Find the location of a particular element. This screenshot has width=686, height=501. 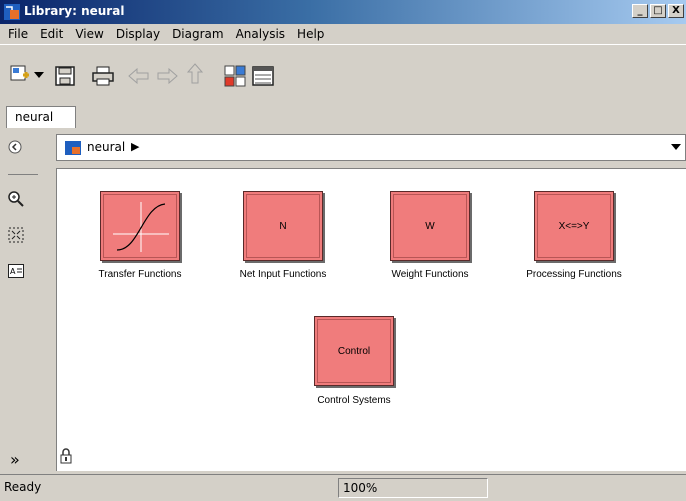

block-transfer-functions is located at coordinates (140, 226).